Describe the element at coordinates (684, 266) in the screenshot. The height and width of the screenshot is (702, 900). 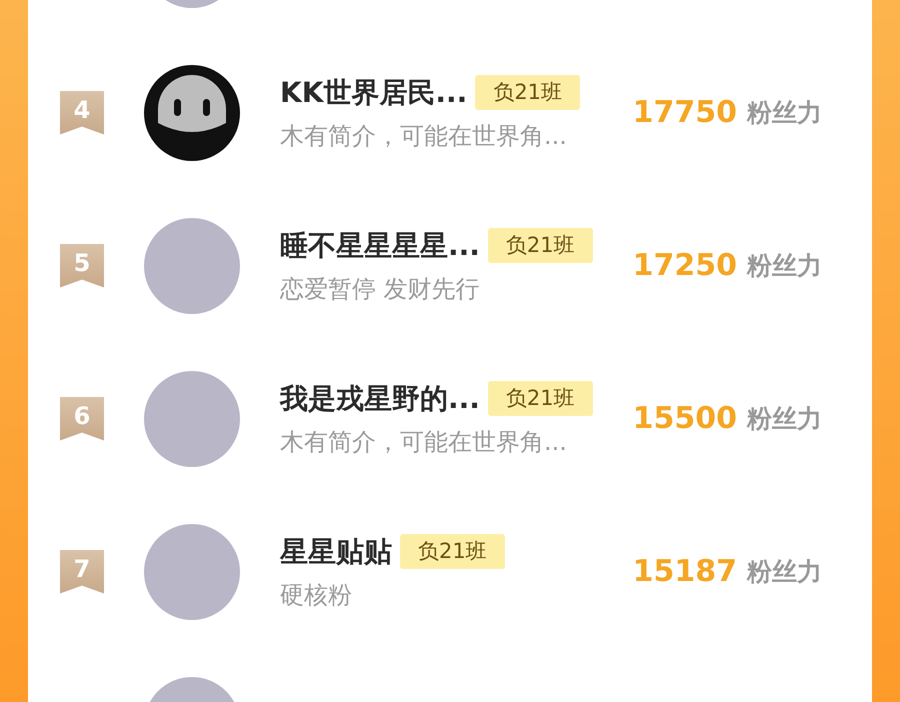
I see `fan-score: 17250` at that location.